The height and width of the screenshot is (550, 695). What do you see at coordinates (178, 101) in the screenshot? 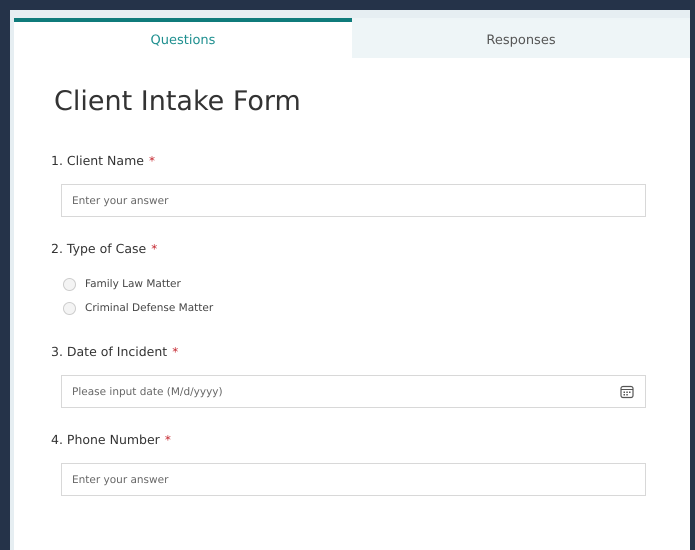
I see `form-title: Client Intake Form` at bounding box center [178, 101].